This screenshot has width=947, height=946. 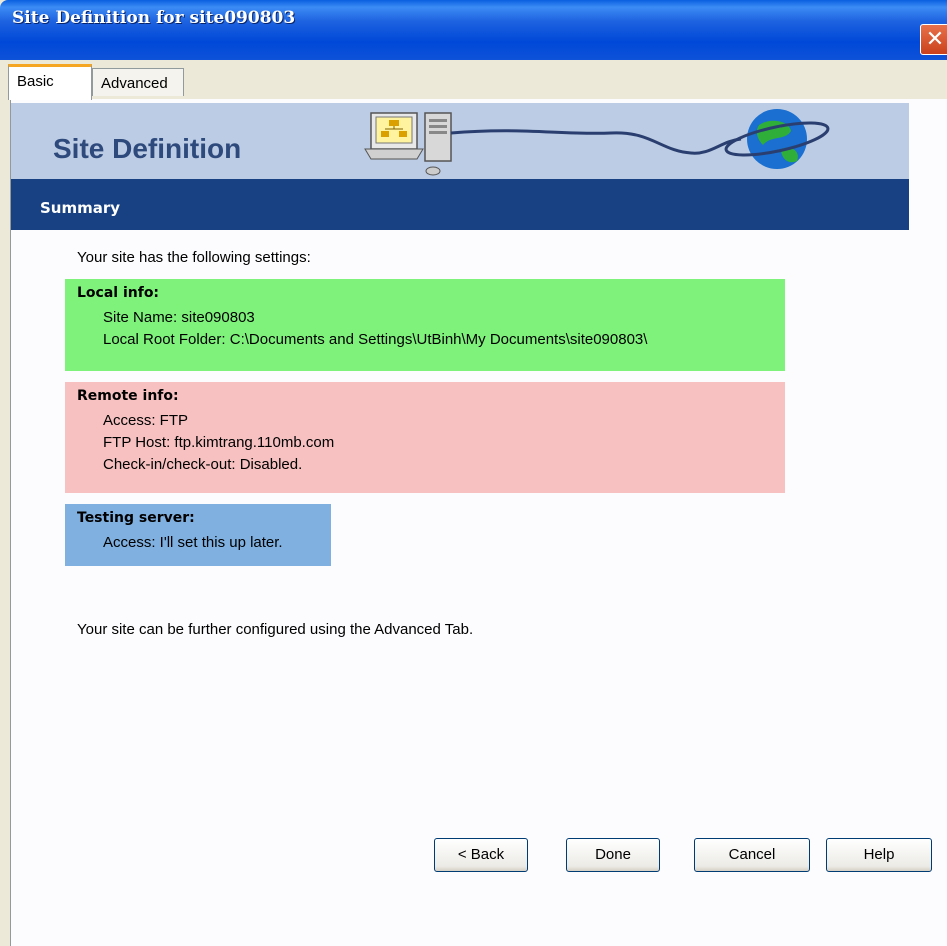 I want to click on done-button: Done, so click(x=613, y=855).